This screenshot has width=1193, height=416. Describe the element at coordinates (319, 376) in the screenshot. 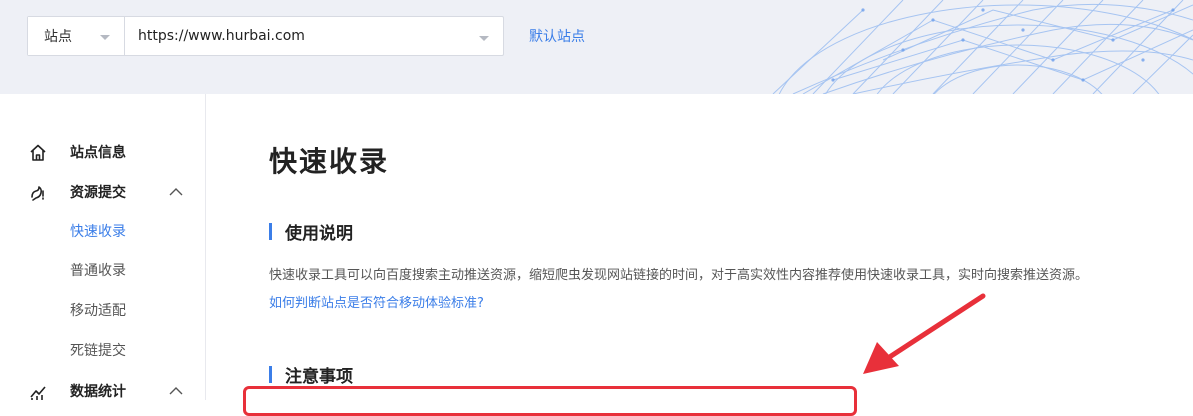

I see `section-heading-text: 注意事项` at that location.